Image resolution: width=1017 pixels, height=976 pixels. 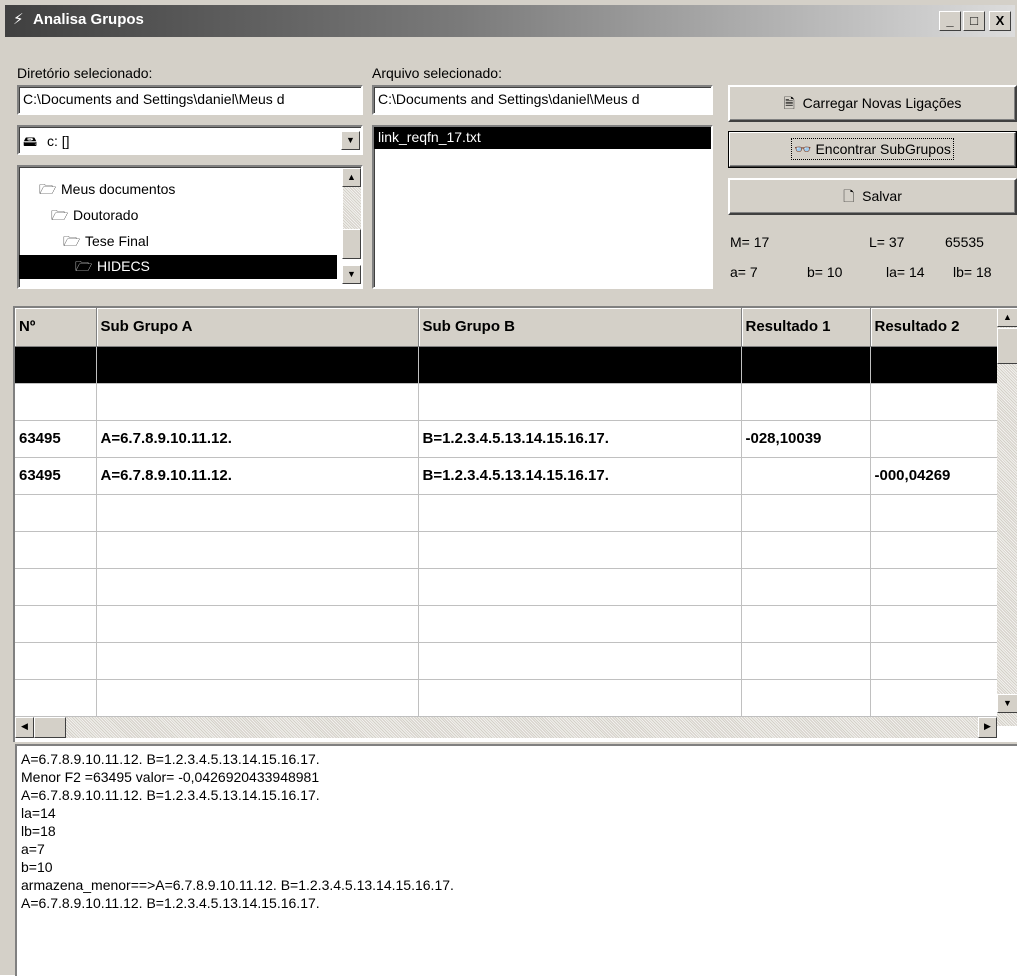 I want to click on grid-scroll-left-button: ◀, so click(x=24, y=727).